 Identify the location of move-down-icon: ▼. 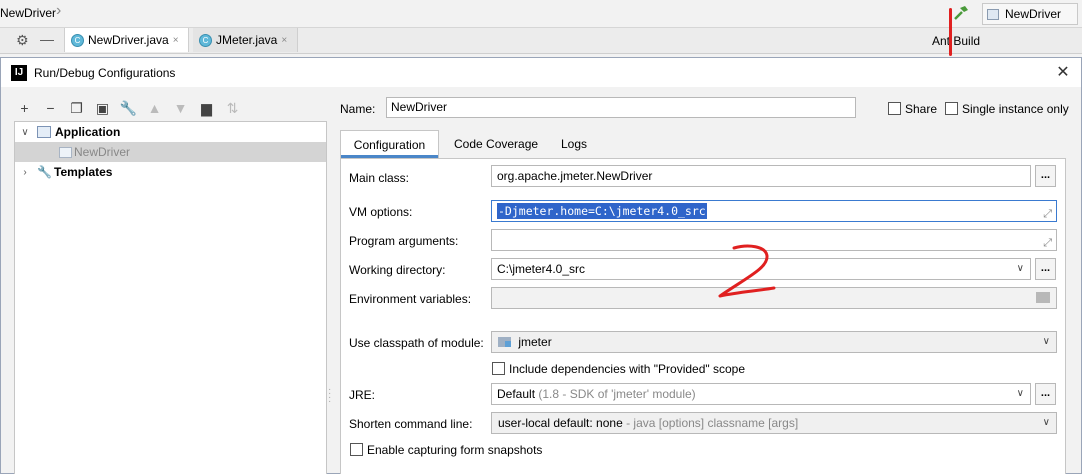
(180, 108).